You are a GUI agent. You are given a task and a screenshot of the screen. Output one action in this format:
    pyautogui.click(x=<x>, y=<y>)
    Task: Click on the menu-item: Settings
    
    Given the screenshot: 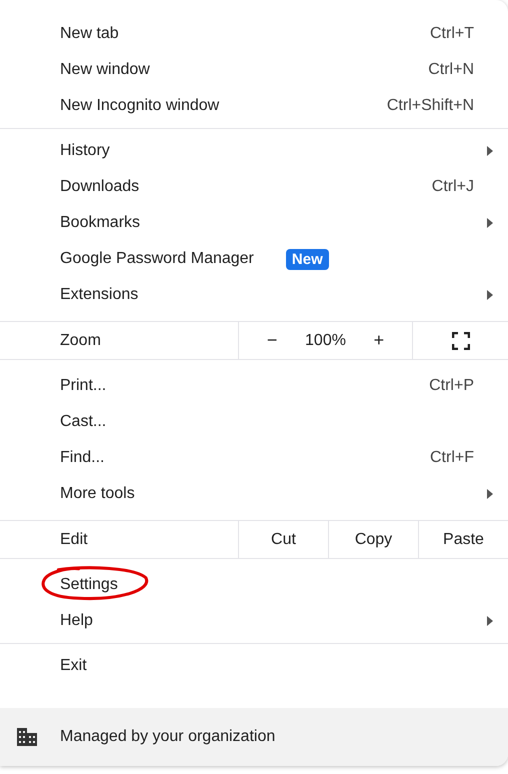 What is the action you would take?
    pyautogui.click(x=254, y=585)
    